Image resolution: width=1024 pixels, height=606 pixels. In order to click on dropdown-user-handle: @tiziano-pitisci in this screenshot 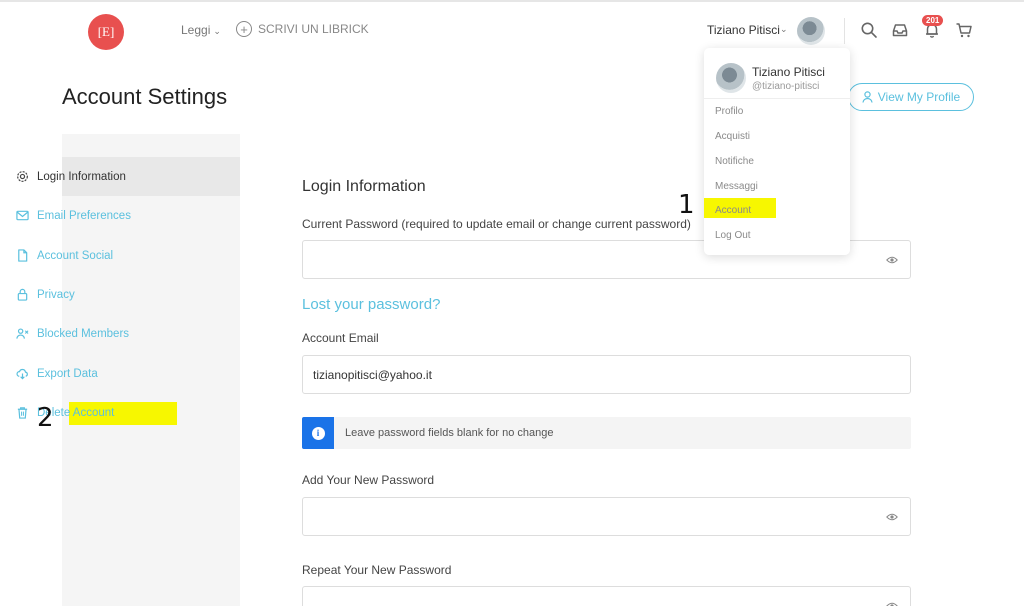, I will do `click(786, 86)`.